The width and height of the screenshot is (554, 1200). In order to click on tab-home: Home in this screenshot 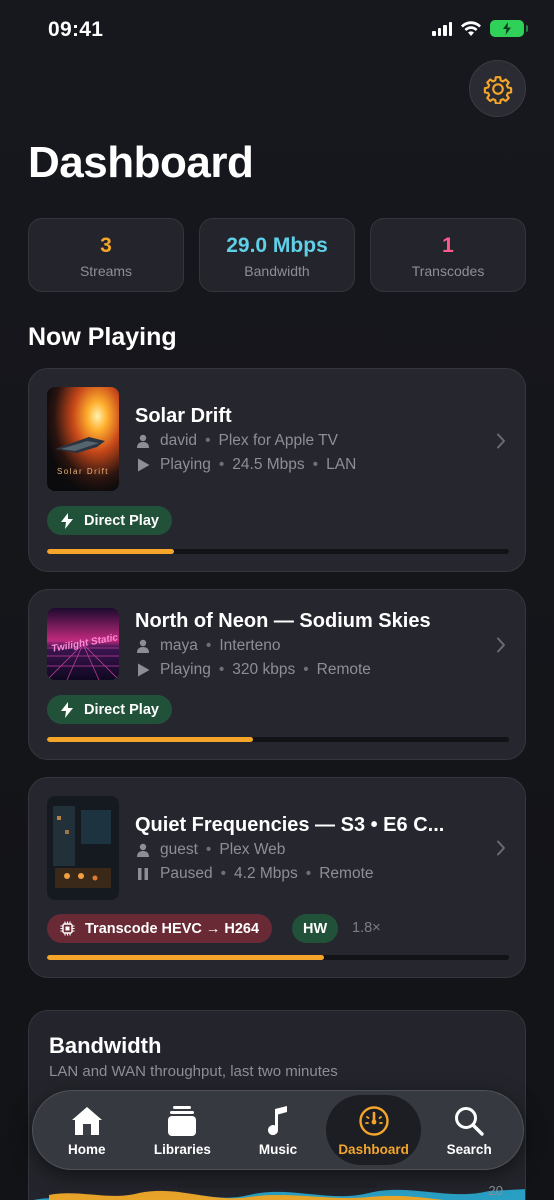, I will do `click(87, 1130)`.